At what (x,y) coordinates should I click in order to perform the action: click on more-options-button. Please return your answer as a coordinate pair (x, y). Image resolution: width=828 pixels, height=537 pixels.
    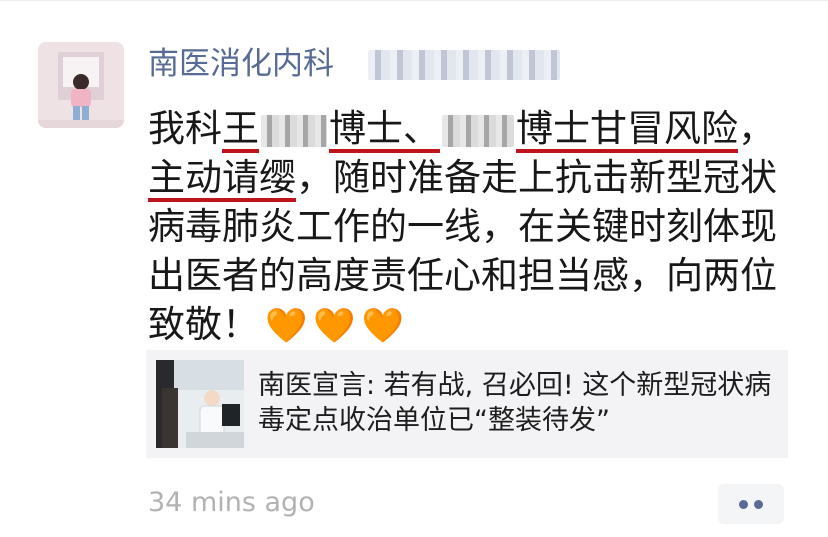
    Looking at the image, I should click on (751, 504).